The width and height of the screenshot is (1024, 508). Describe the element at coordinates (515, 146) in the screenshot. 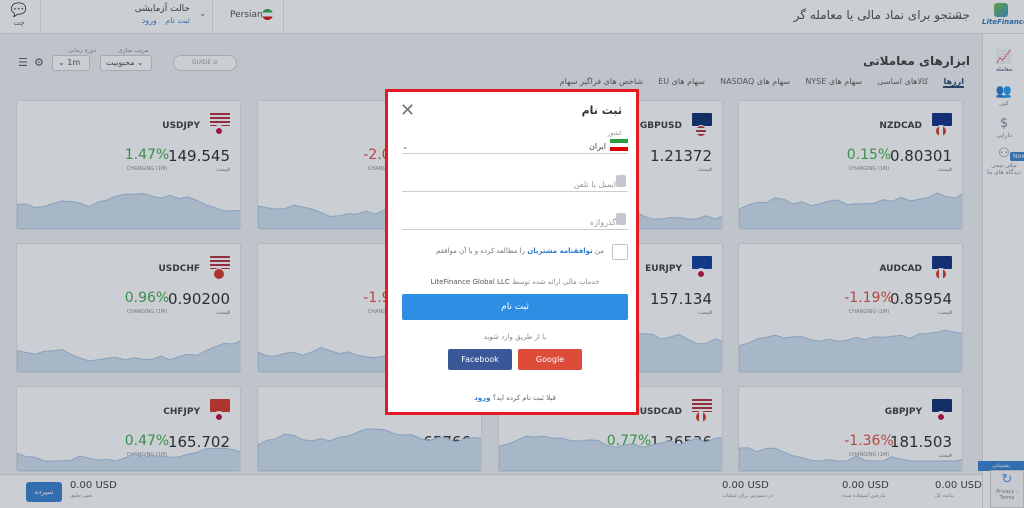

I see `country-select: ⌄ ایران` at that location.